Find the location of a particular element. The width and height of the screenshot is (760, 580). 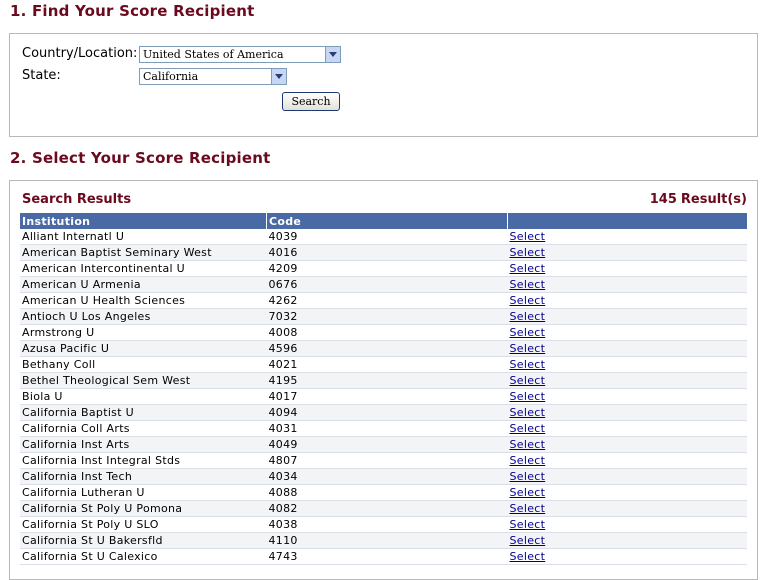

institution-code: 4021 is located at coordinates (387, 364).